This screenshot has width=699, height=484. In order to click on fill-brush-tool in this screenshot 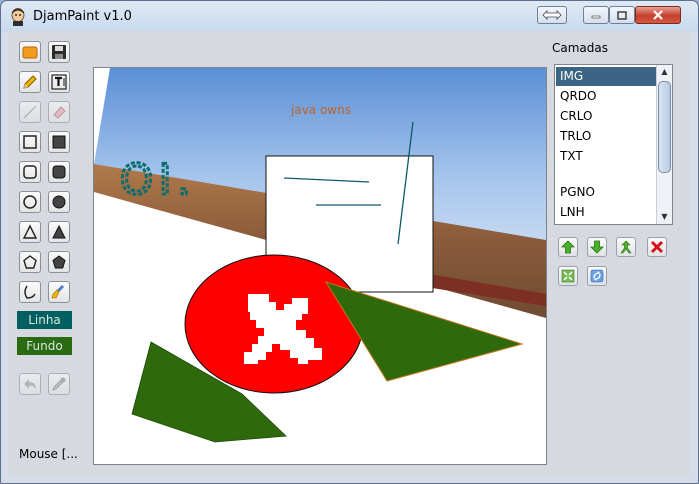, I will do `click(59, 292)`.